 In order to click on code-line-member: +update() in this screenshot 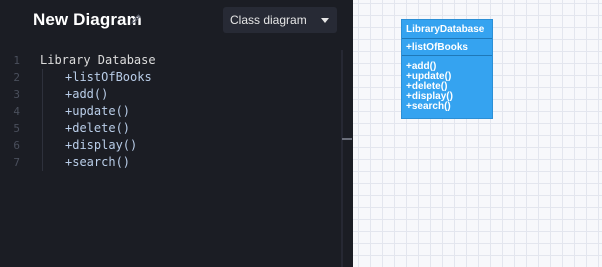, I will do `click(185, 111)`.